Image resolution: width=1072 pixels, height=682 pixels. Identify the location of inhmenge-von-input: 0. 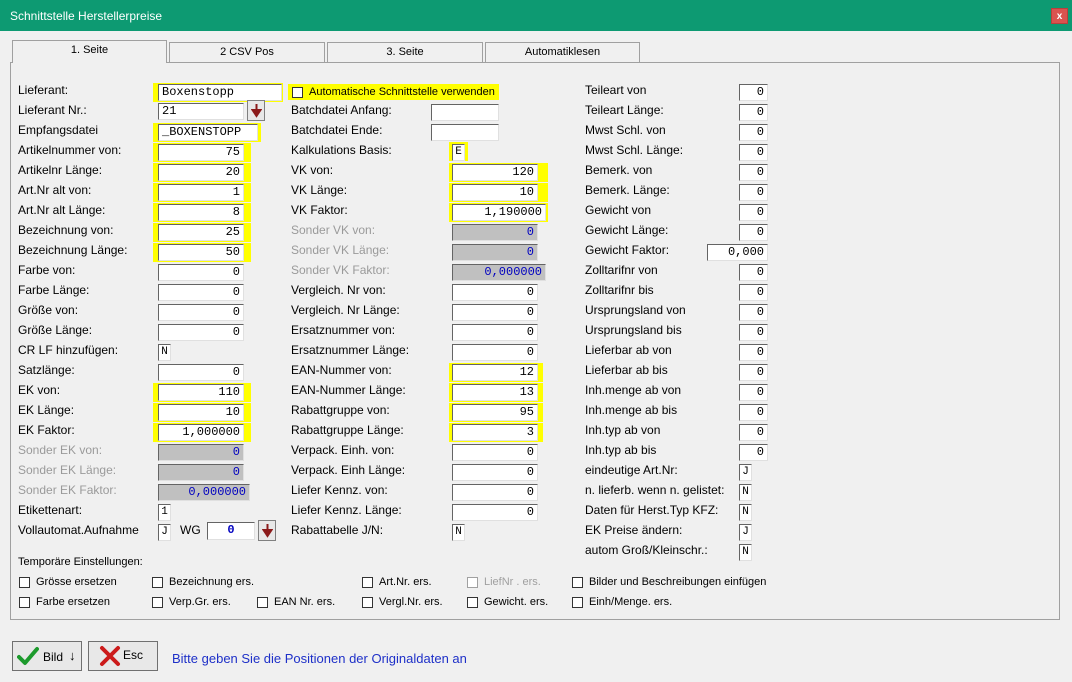
(753, 392).